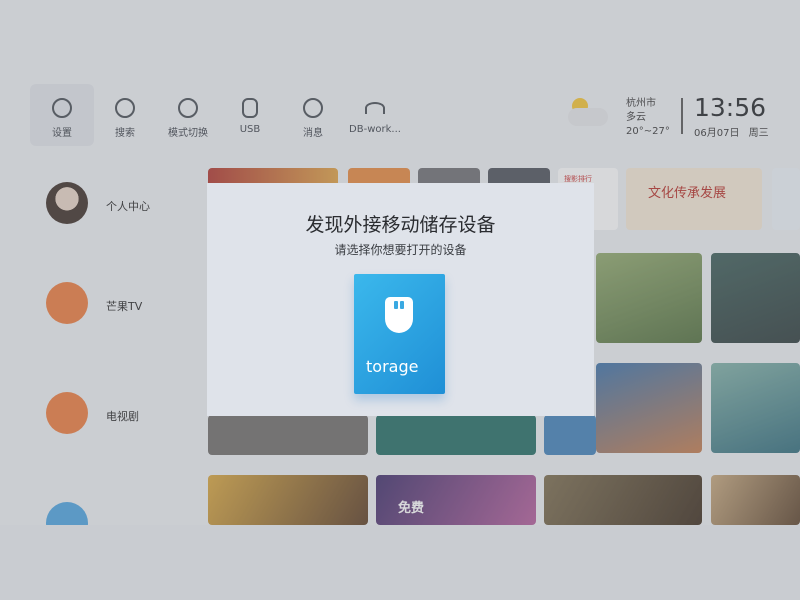  I want to click on watermark-logo, so click(680, 571).